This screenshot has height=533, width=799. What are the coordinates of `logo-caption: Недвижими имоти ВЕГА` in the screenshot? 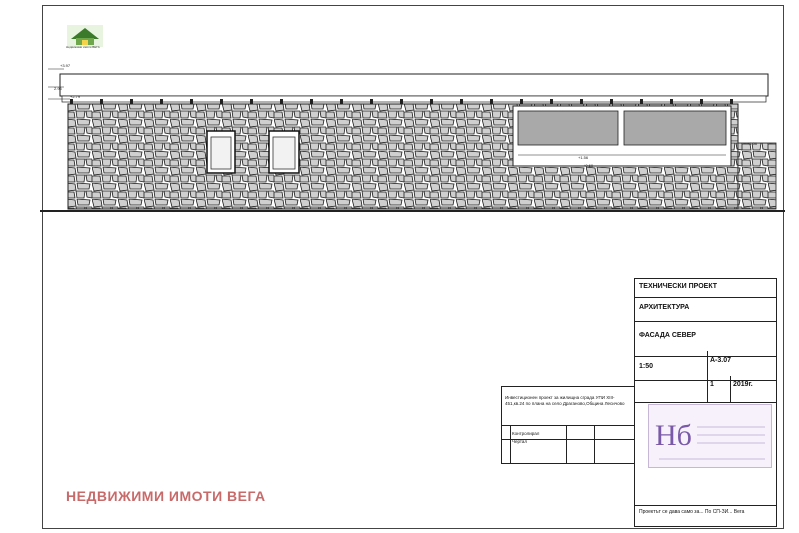 It's located at (83, 47).